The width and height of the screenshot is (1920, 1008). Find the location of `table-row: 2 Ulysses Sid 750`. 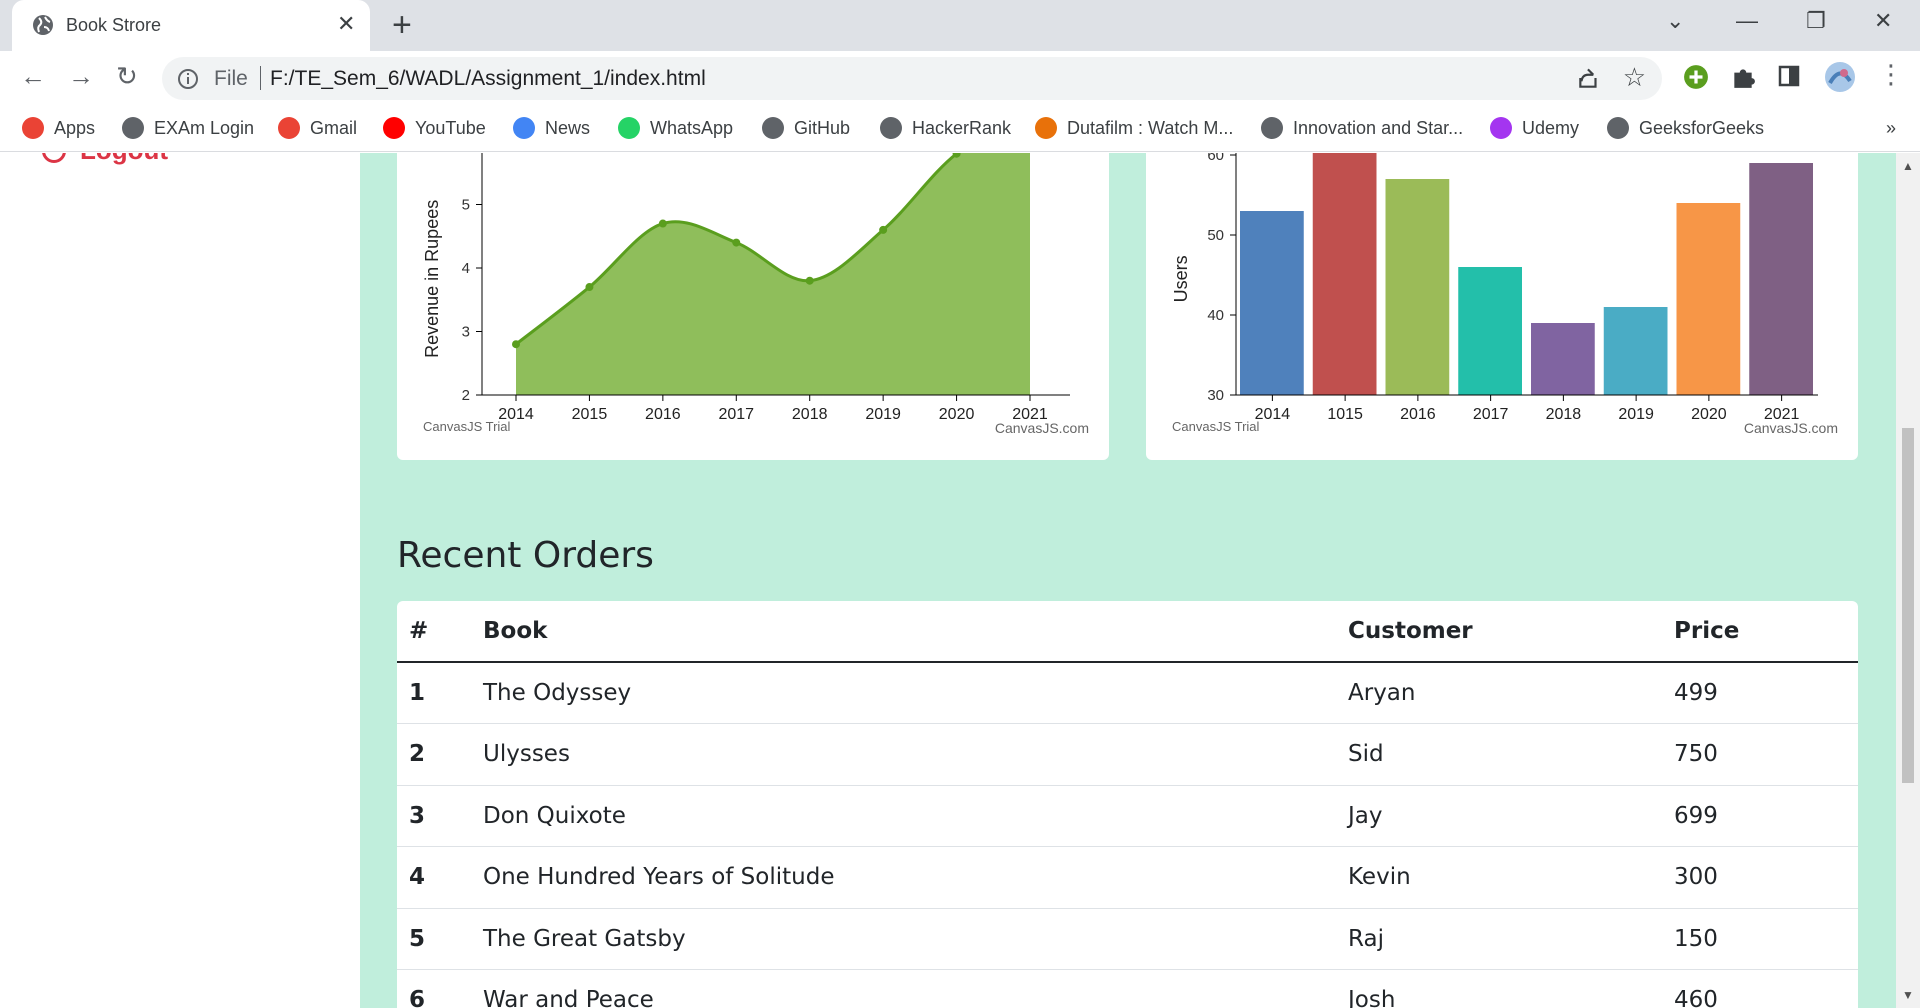

table-row: 2 Ulysses Sid 750 is located at coordinates (1127, 754).